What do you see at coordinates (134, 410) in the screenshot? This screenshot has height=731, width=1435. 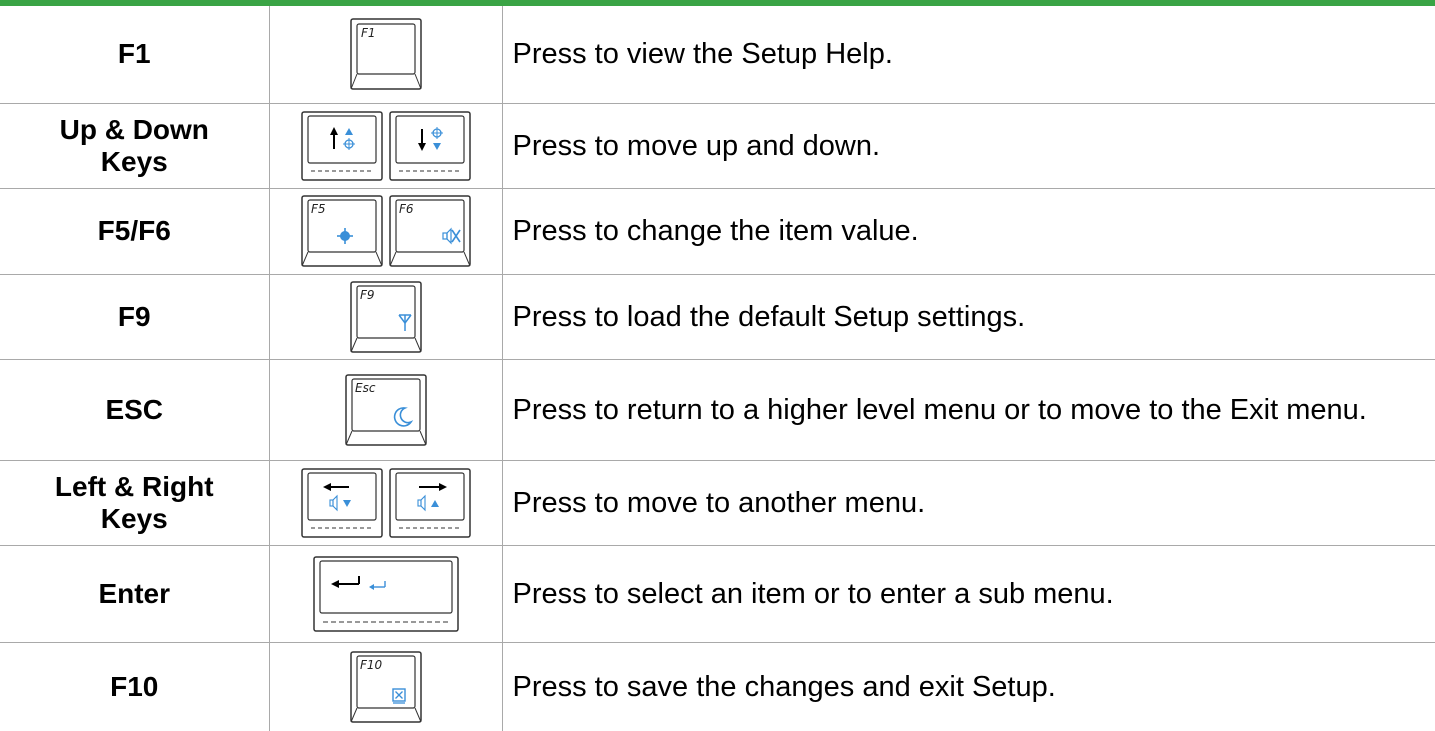 I see `key-name: ESC` at bounding box center [134, 410].